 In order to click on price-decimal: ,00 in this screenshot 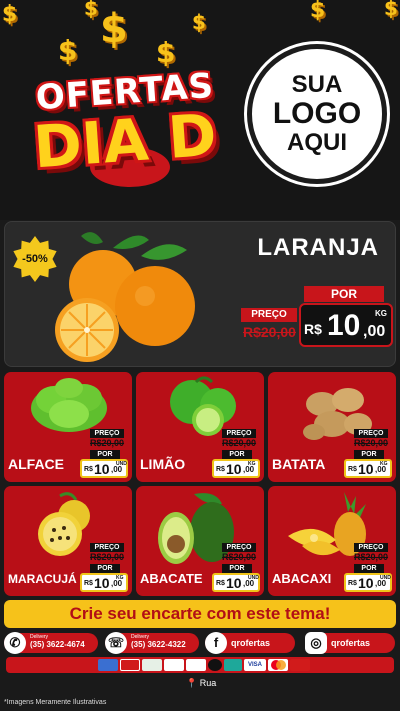, I will do `click(374, 331)`.